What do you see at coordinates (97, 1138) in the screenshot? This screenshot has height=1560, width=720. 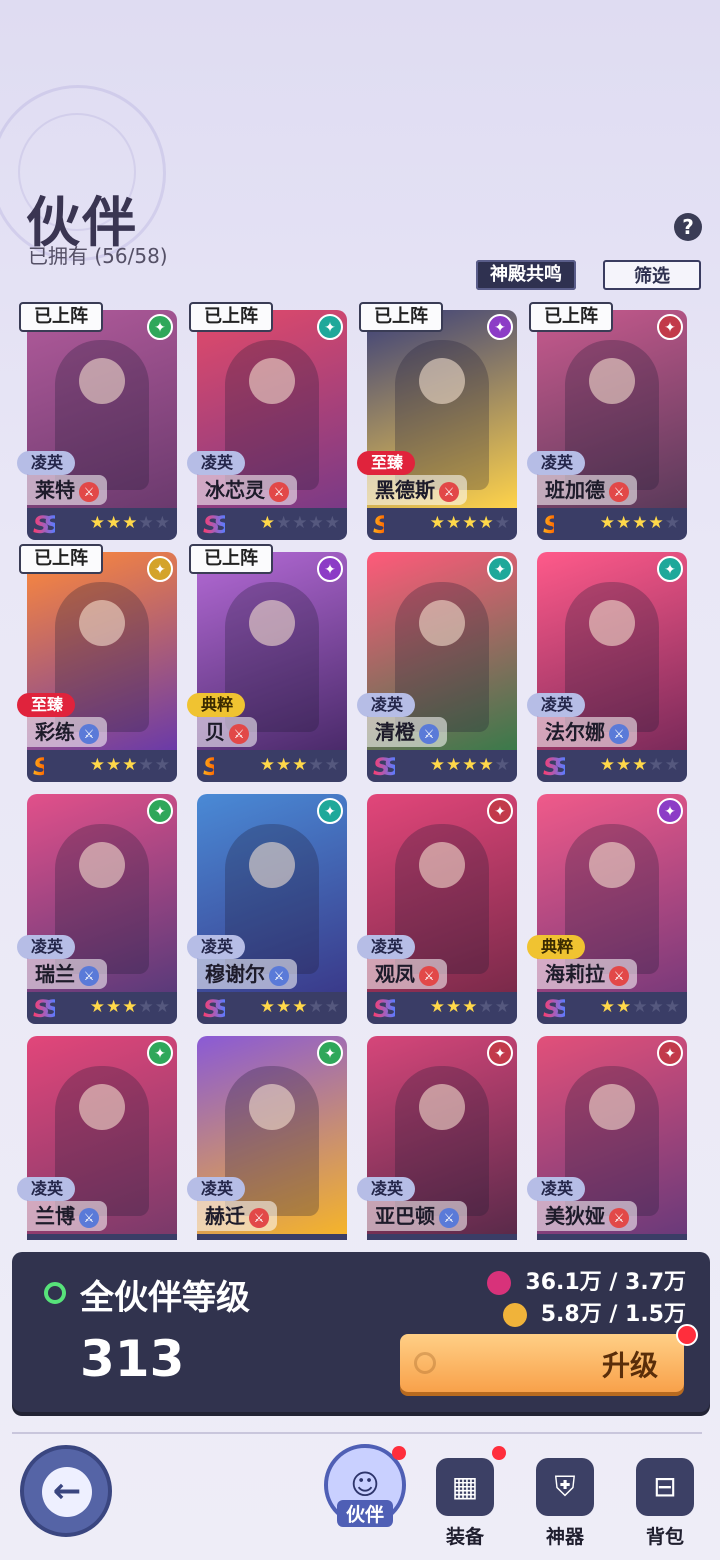 I see `partner-card: ✦ 凌英兰博⚔ SS ★★★★★` at bounding box center [97, 1138].